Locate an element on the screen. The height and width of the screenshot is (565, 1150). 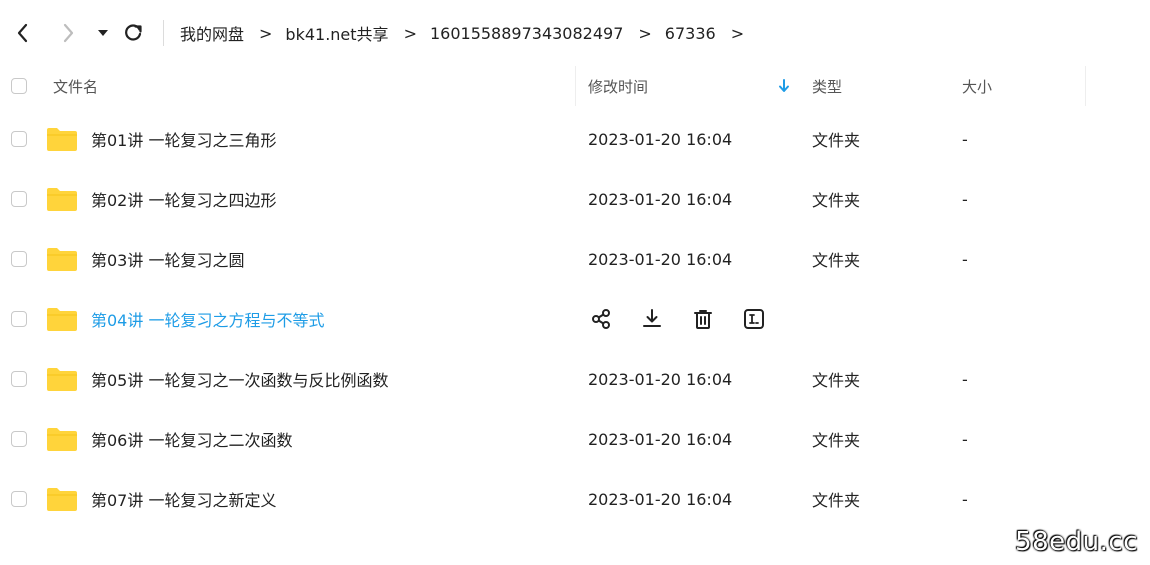
back-button is located at coordinates (23, 33).